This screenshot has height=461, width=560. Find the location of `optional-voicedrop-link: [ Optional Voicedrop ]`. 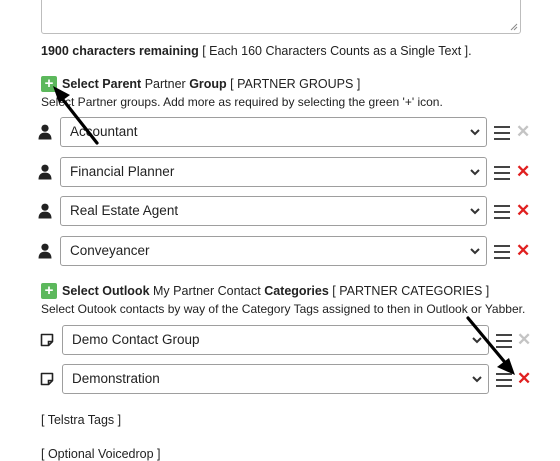

optional-voicedrop-link: [ Optional Voicedrop ] is located at coordinates (101, 454).